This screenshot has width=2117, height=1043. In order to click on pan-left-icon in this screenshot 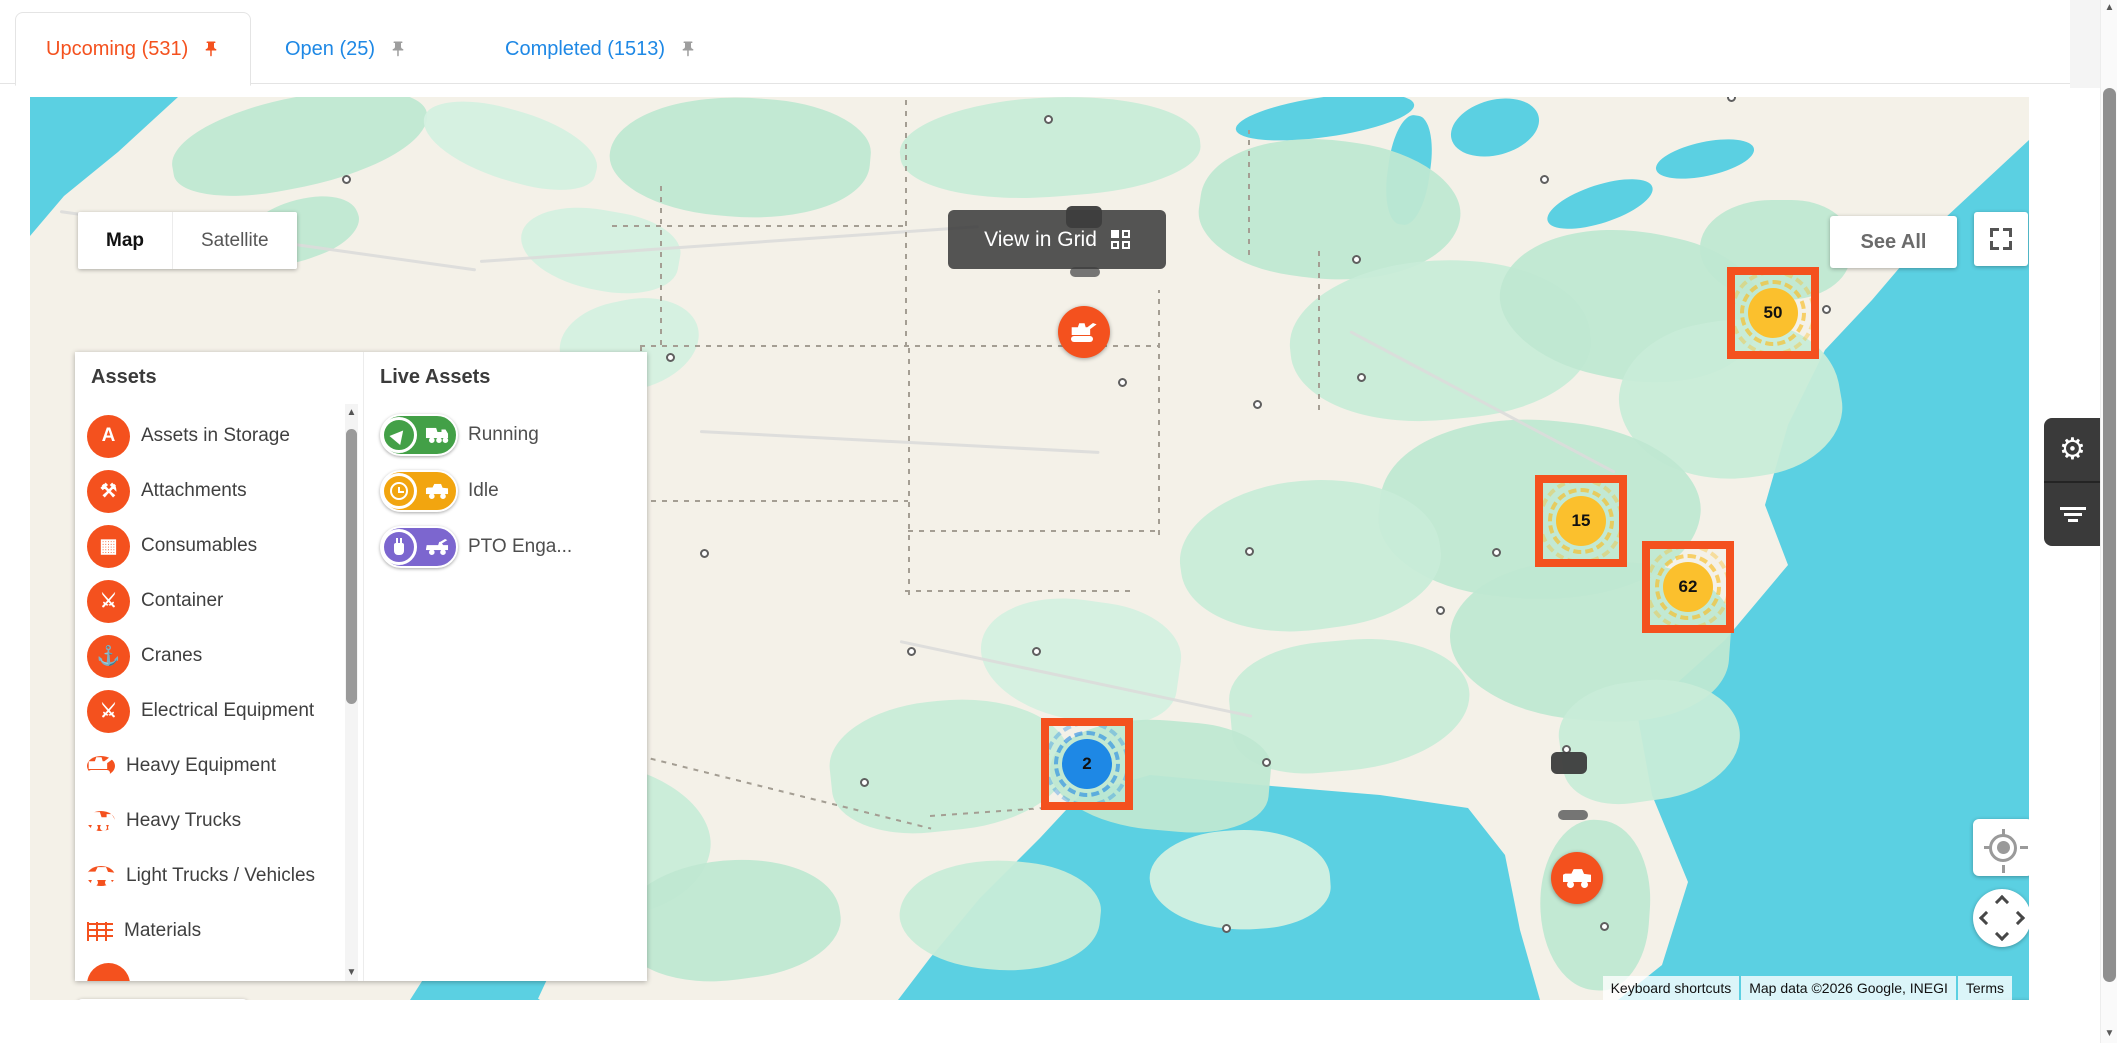, I will do `click(1986, 918)`.